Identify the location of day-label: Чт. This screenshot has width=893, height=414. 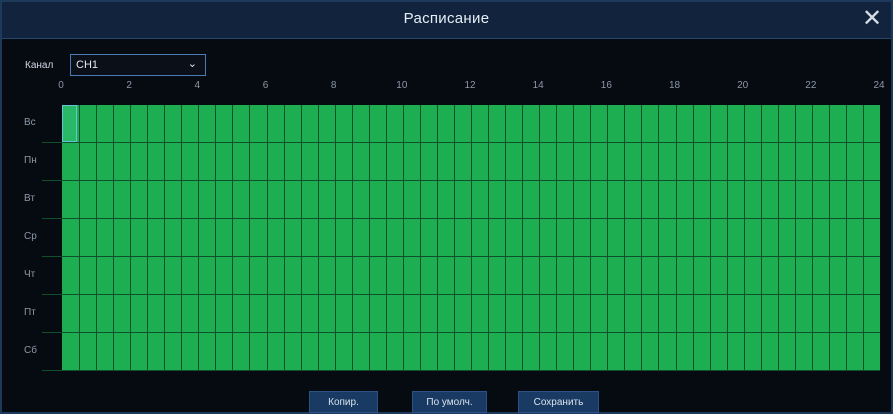
(30, 274).